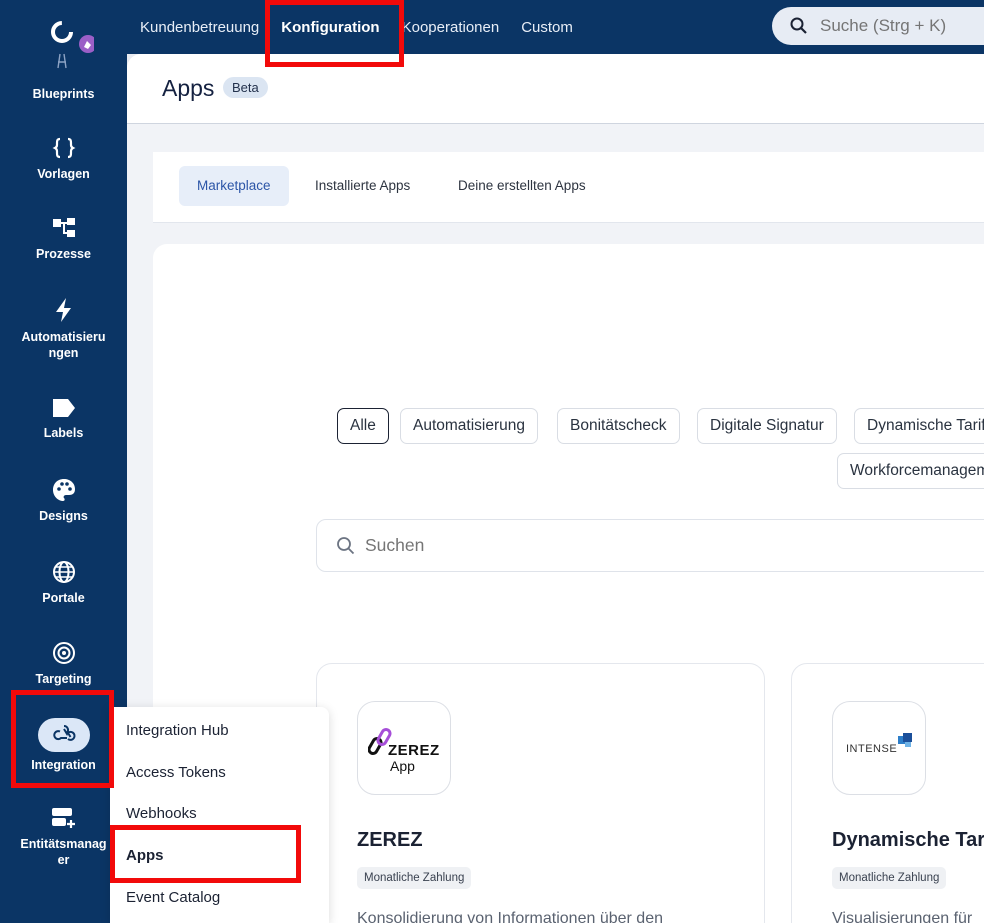 The image size is (984, 923). What do you see at coordinates (63, 653) in the screenshot?
I see `target-icon` at bounding box center [63, 653].